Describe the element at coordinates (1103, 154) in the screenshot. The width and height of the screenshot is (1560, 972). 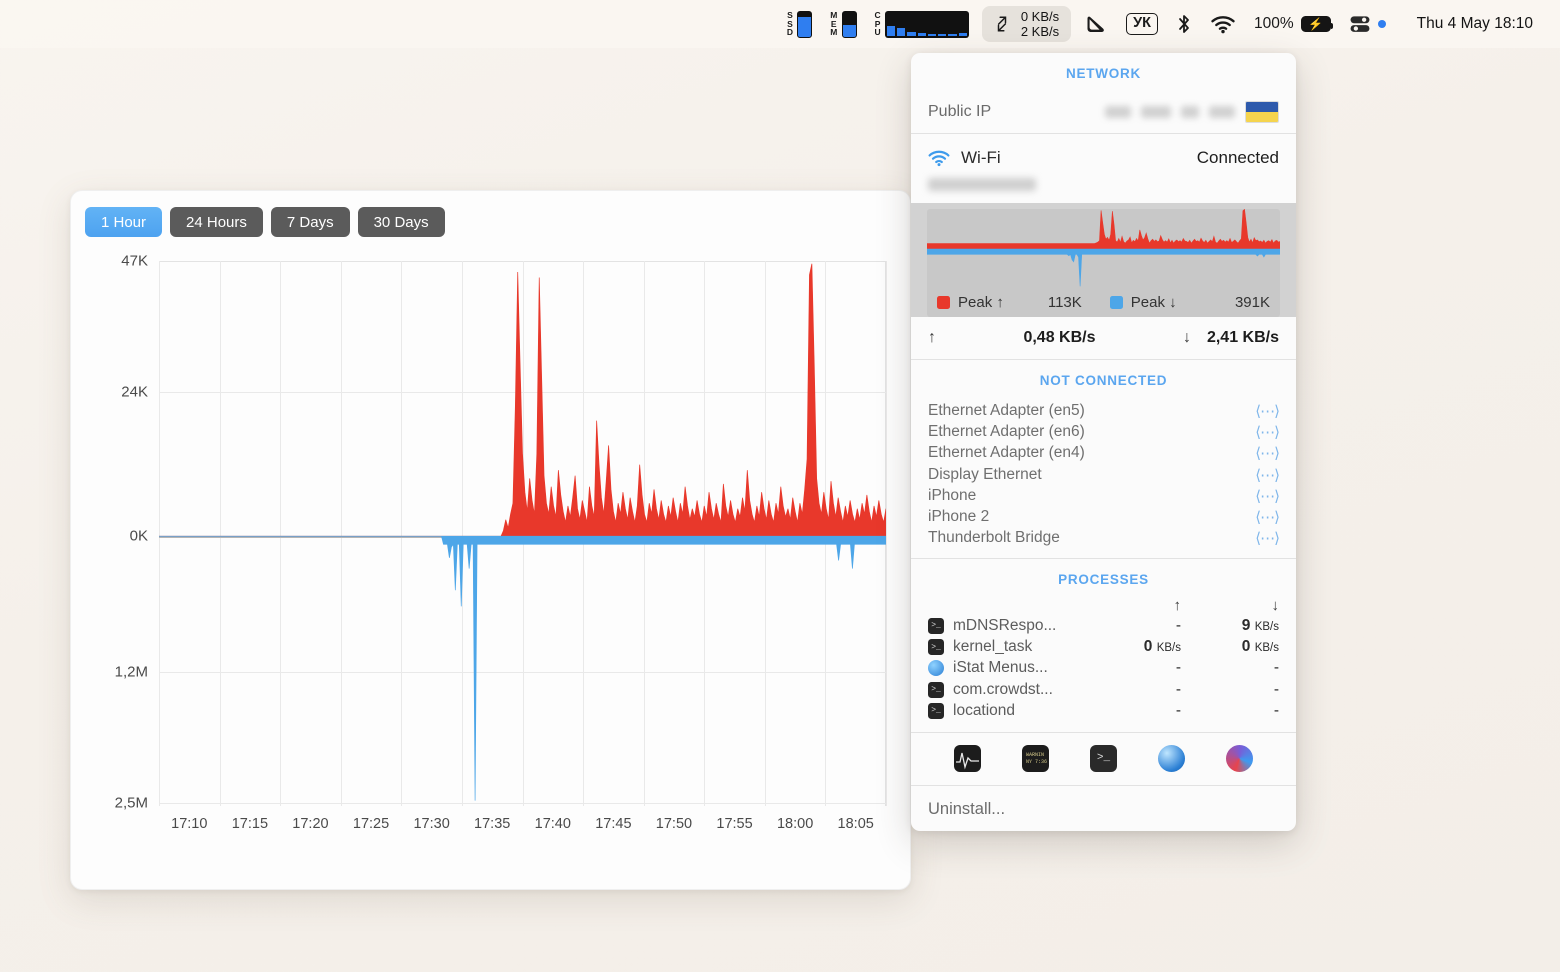
I see `wifi-row: Wi-Fi Connected` at that location.